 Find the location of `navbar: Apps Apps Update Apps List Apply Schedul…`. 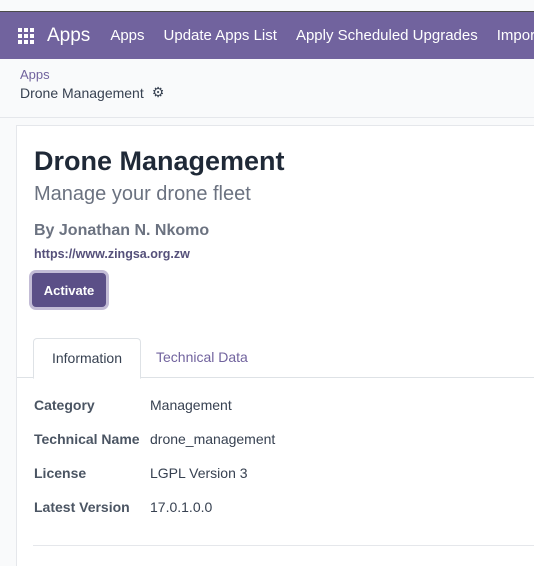

navbar: Apps Apps Update Apps List Apply Schedul… is located at coordinates (267, 35).